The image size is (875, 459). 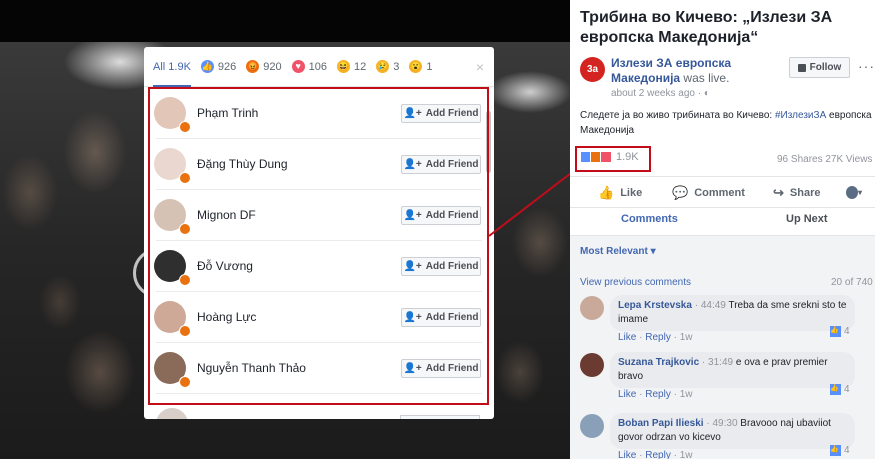 I want to click on page-line: Излези ЗА европска Македонија was live., so click(x=701, y=71).